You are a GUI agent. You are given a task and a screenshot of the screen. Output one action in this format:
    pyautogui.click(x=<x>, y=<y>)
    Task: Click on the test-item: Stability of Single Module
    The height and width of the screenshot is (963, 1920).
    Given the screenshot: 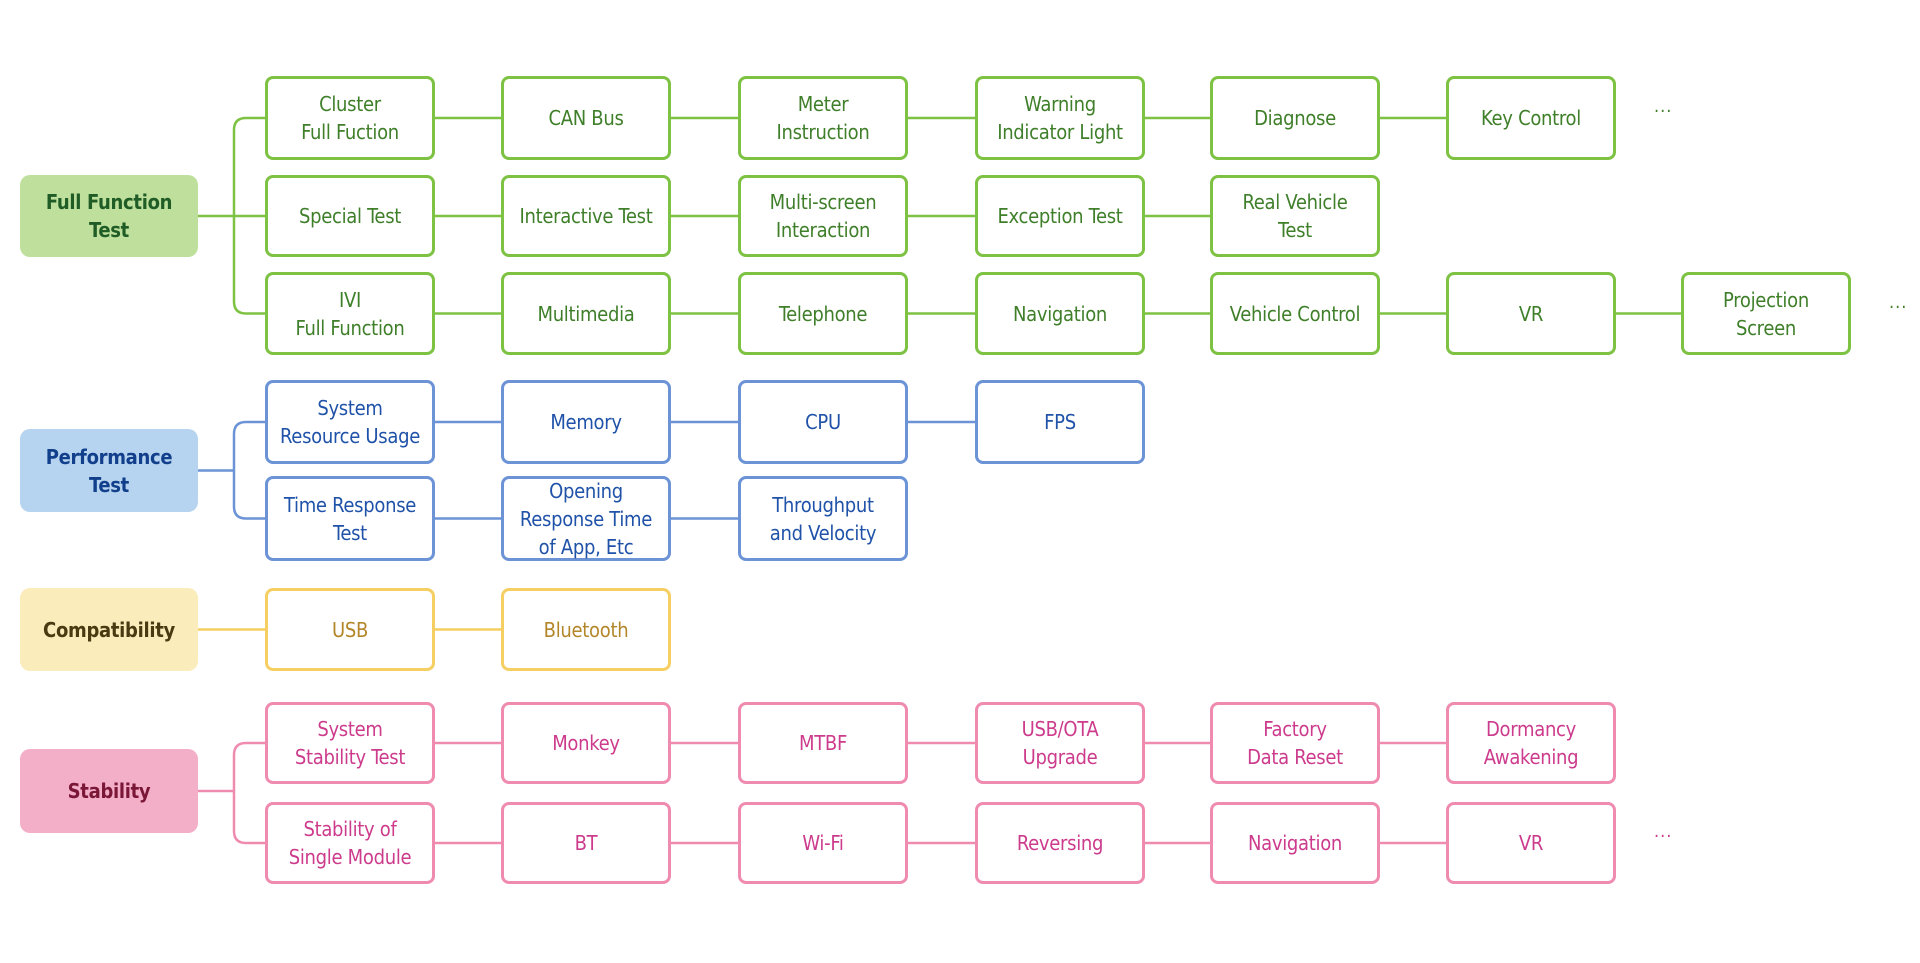 What is the action you would take?
    pyautogui.click(x=350, y=843)
    